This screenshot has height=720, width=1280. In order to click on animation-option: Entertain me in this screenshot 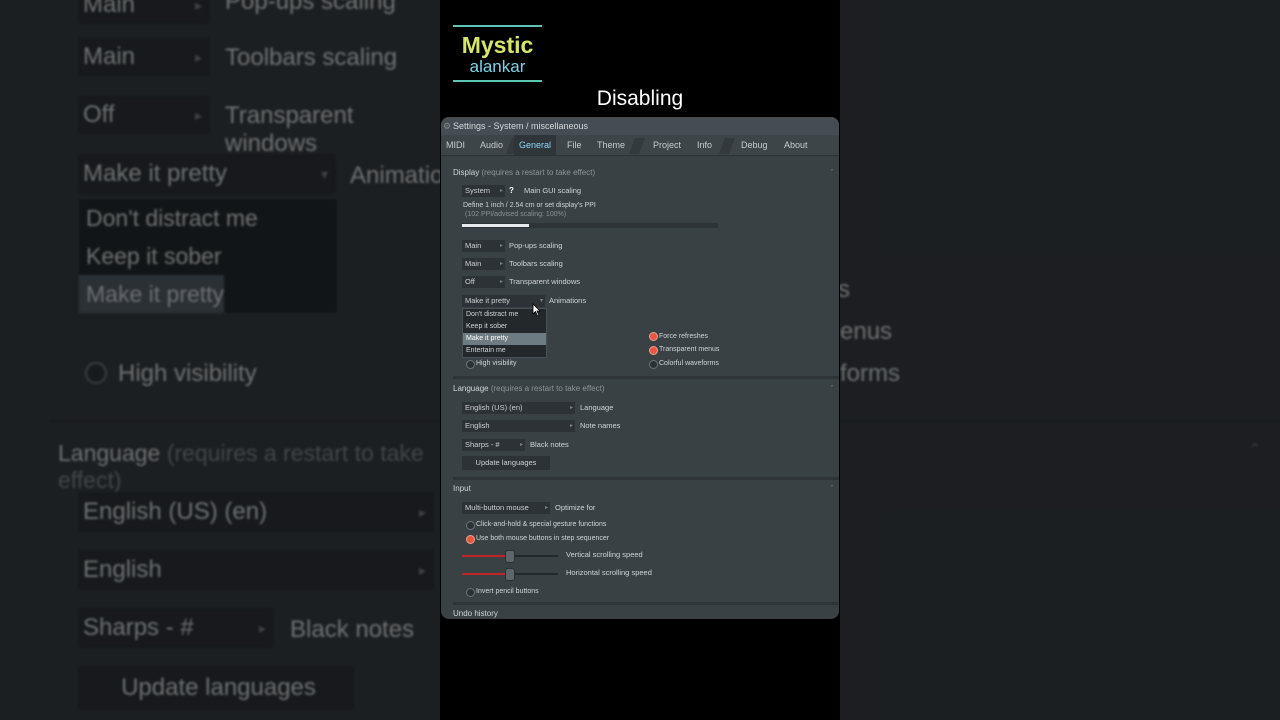, I will do `click(504, 351)`.